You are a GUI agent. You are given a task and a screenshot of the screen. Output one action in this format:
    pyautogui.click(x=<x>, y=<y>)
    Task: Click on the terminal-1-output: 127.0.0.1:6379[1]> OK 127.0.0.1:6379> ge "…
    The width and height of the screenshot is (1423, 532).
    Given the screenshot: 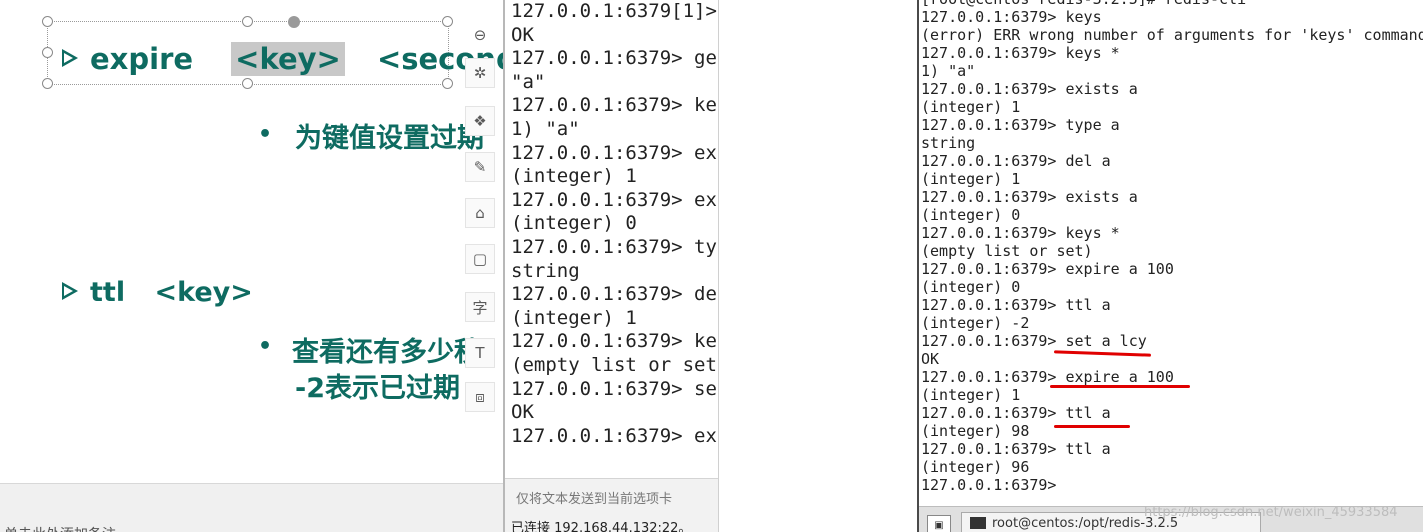 What is the action you would take?
    pyautogui.click(x=615, y=224)
    